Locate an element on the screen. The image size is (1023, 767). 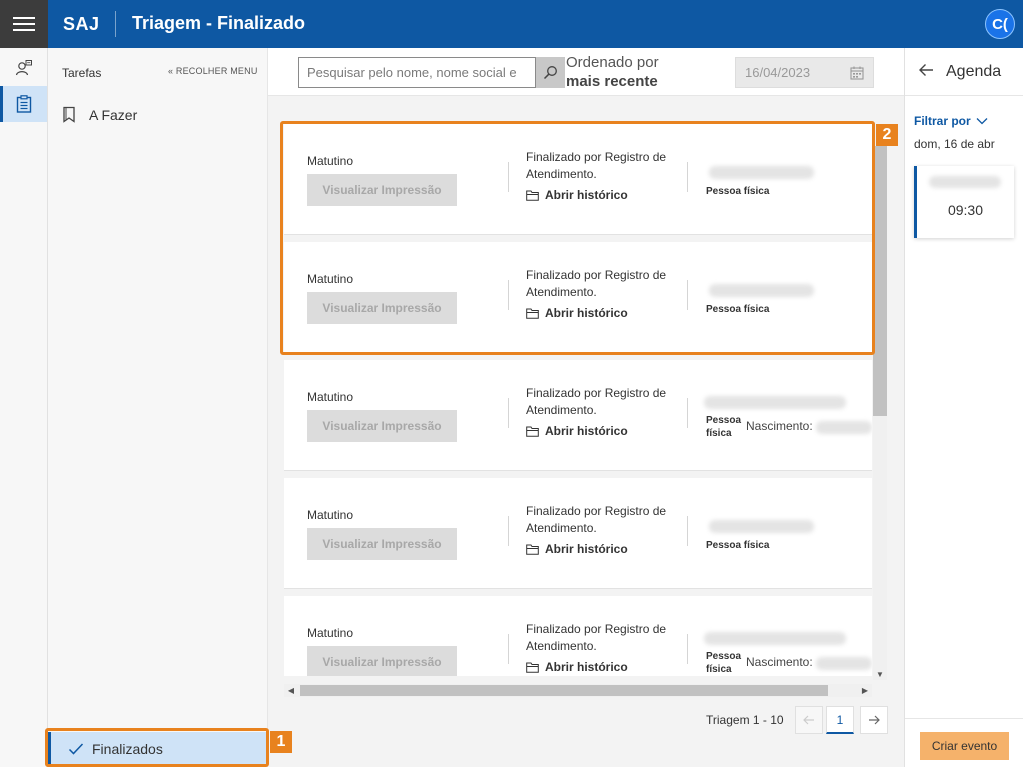
calendar-icon is located at coordinates (857, 73).